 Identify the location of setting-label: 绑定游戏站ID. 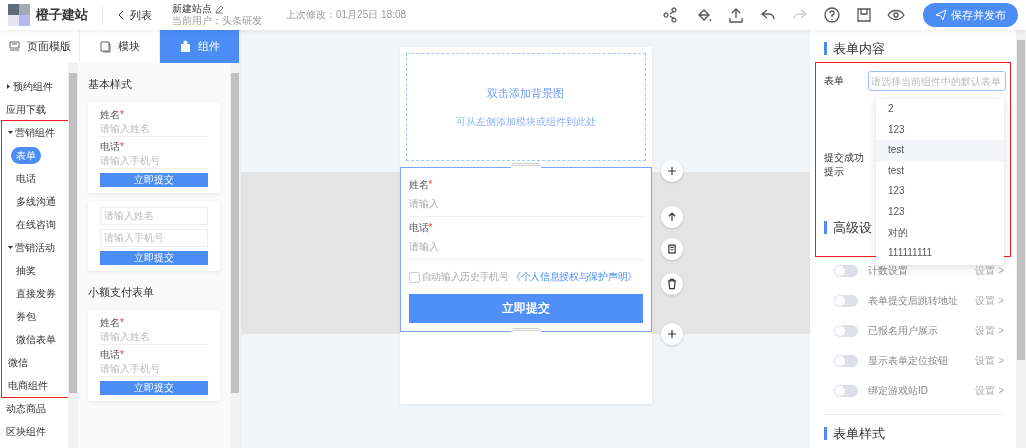
(898, 391).